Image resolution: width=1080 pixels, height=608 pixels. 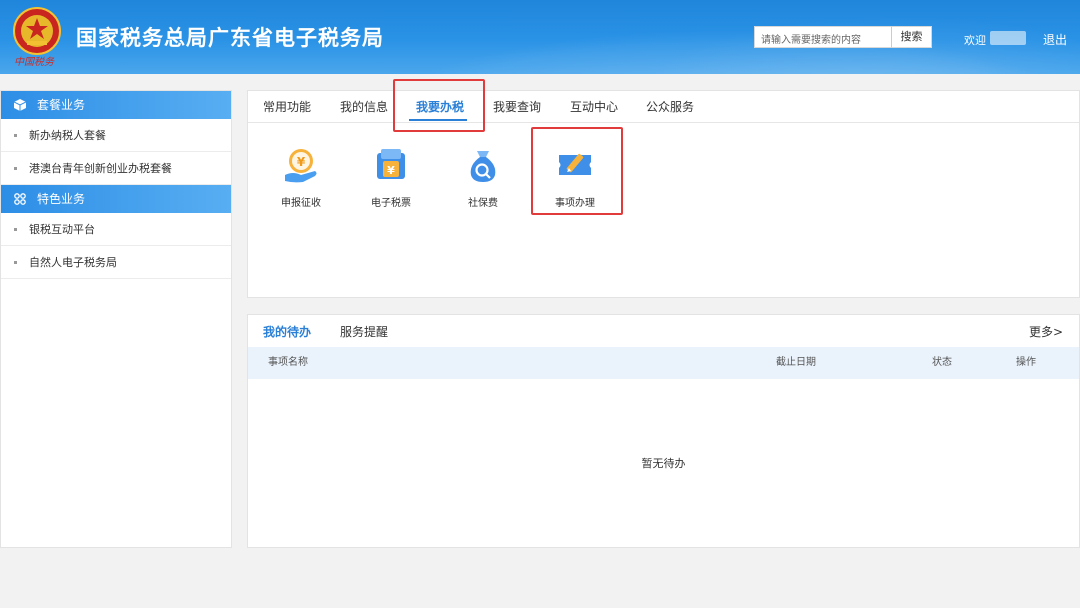 I want to click on yen-hand-icon: ¥, so click(x=301, y=166).